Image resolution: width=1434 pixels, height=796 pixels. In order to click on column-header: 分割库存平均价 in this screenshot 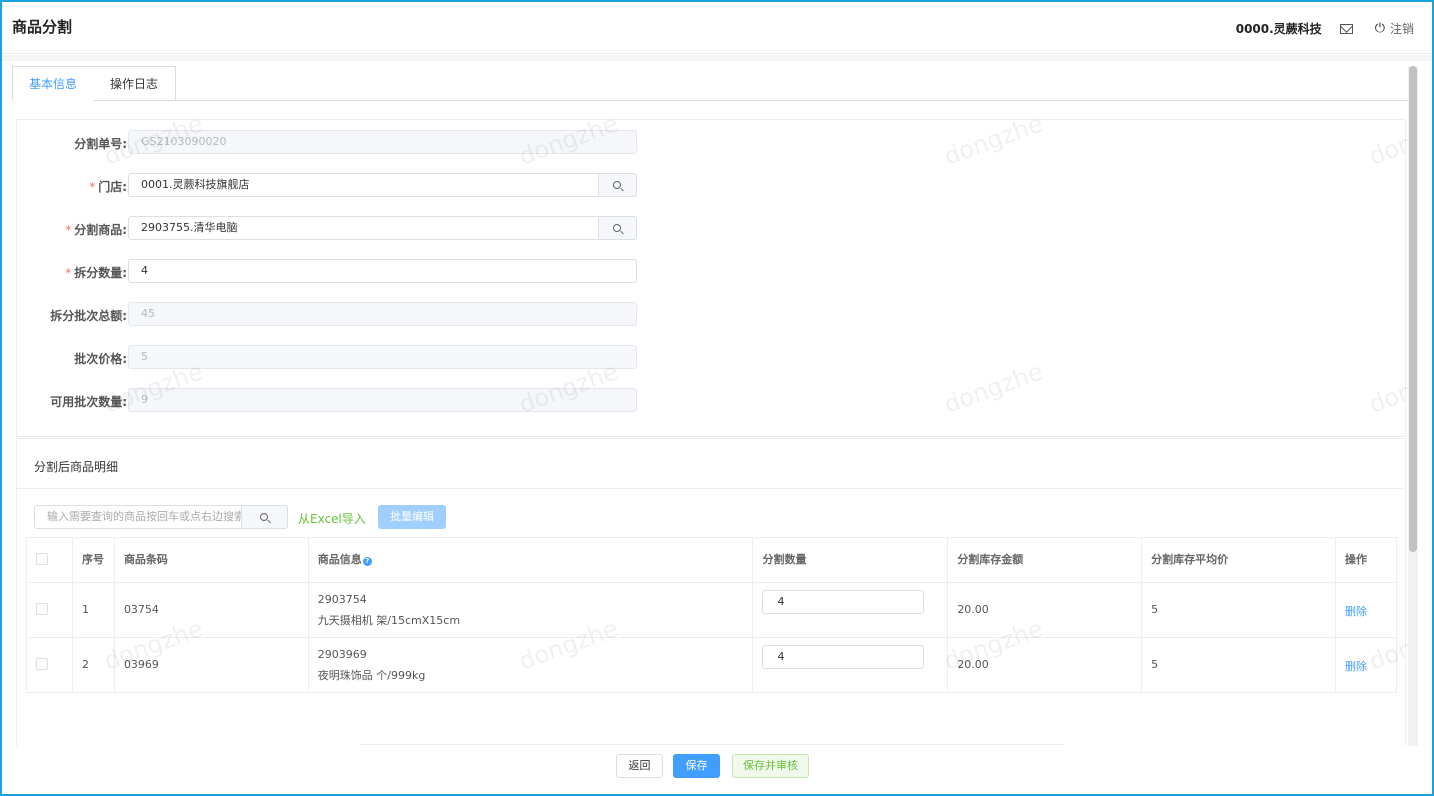, I will do `click(1239, 560)`.